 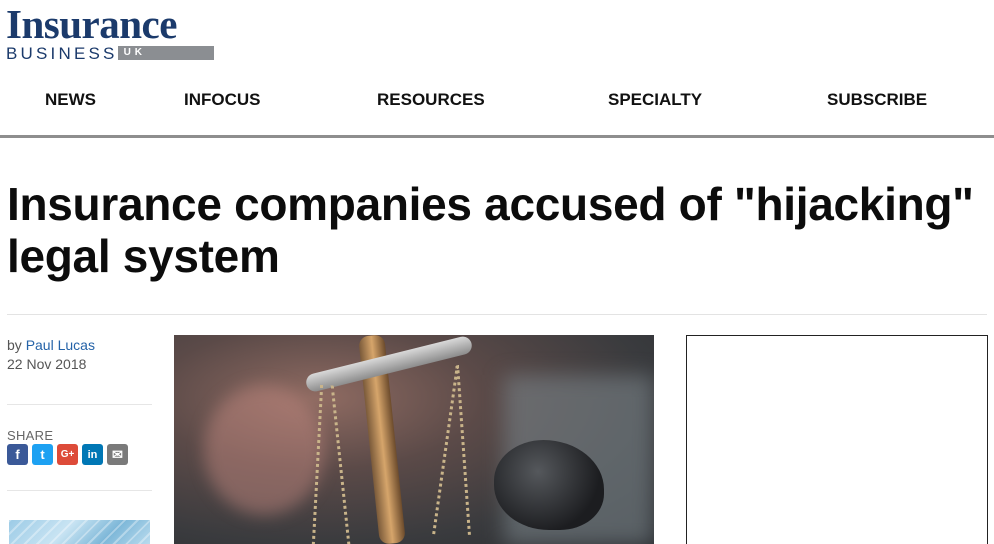 What do you see at coordinates (62, 53) in the screenshot?
I see `logo-sub-text: BUSINESS` at bounding box center [62, 53].